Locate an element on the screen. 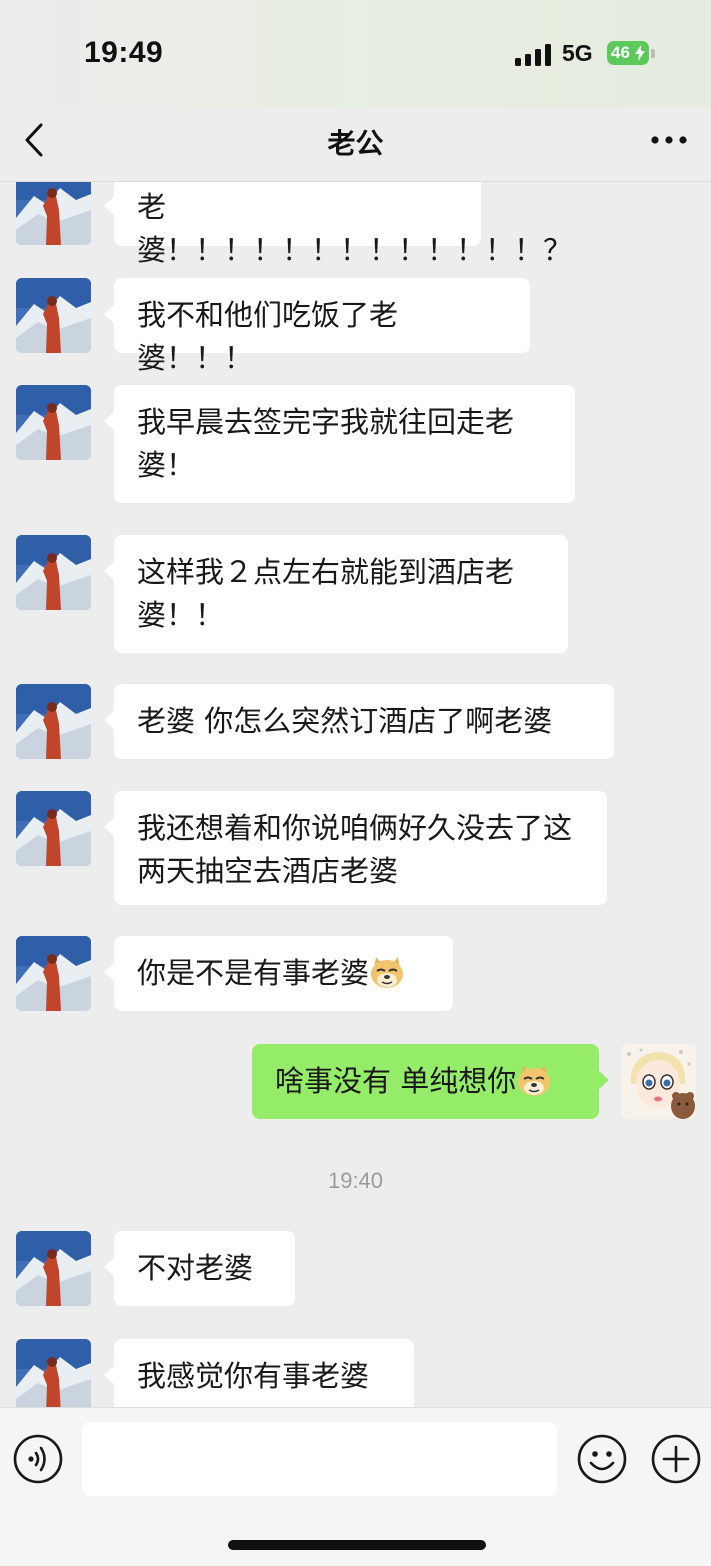 This screenshot has width=711, height=1566. own-message-bubble: 啥事没有 单纯想你 is located at coordinates (430, 1081).